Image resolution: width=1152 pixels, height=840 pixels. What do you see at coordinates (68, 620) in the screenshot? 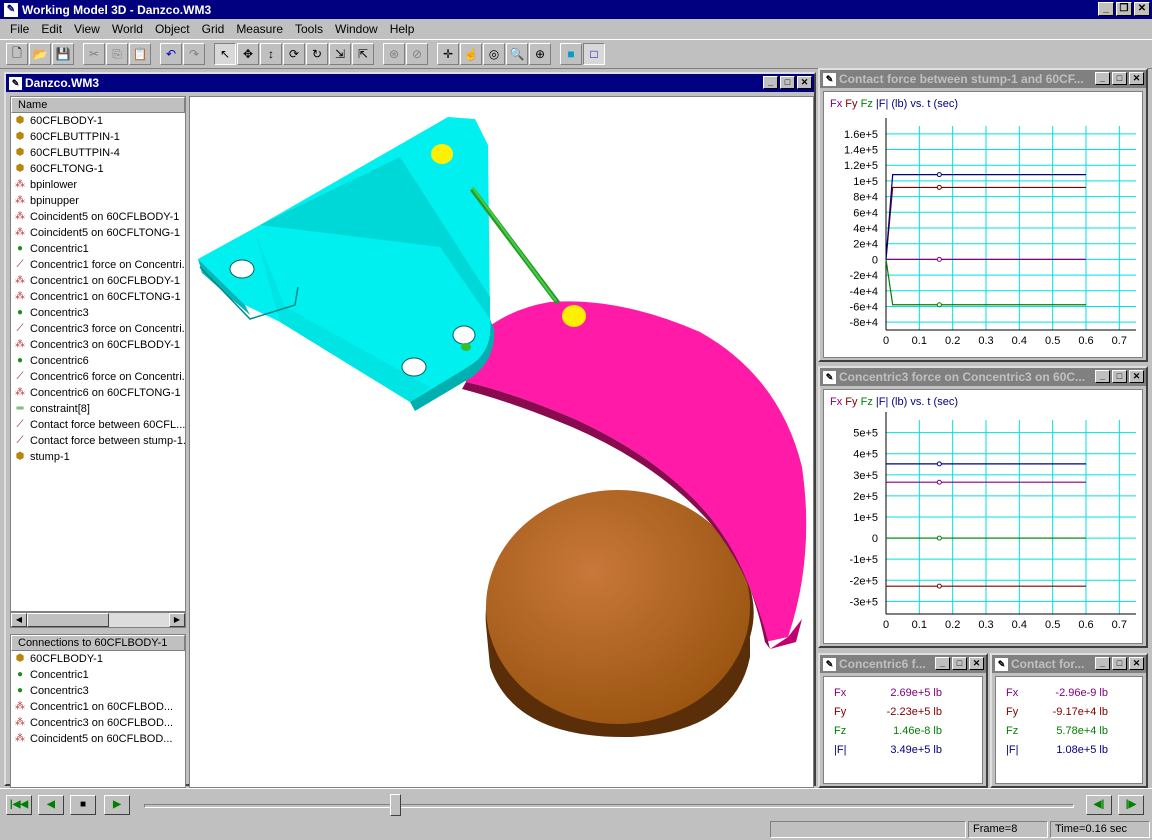
I see `scroll-thumb` at bounding box center [68, 620].